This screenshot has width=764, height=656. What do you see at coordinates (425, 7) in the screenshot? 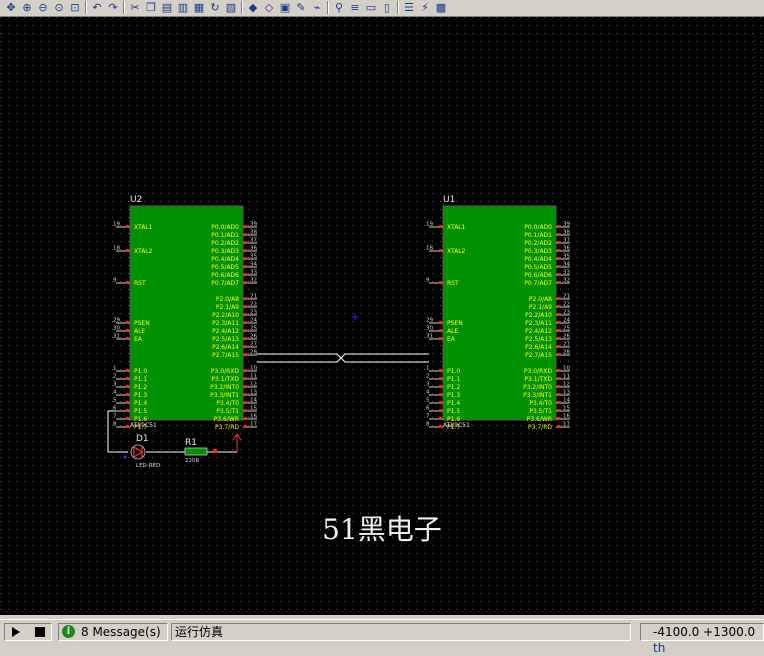
I see `erc-icon: ⚡` at bounding box center [425, 7].